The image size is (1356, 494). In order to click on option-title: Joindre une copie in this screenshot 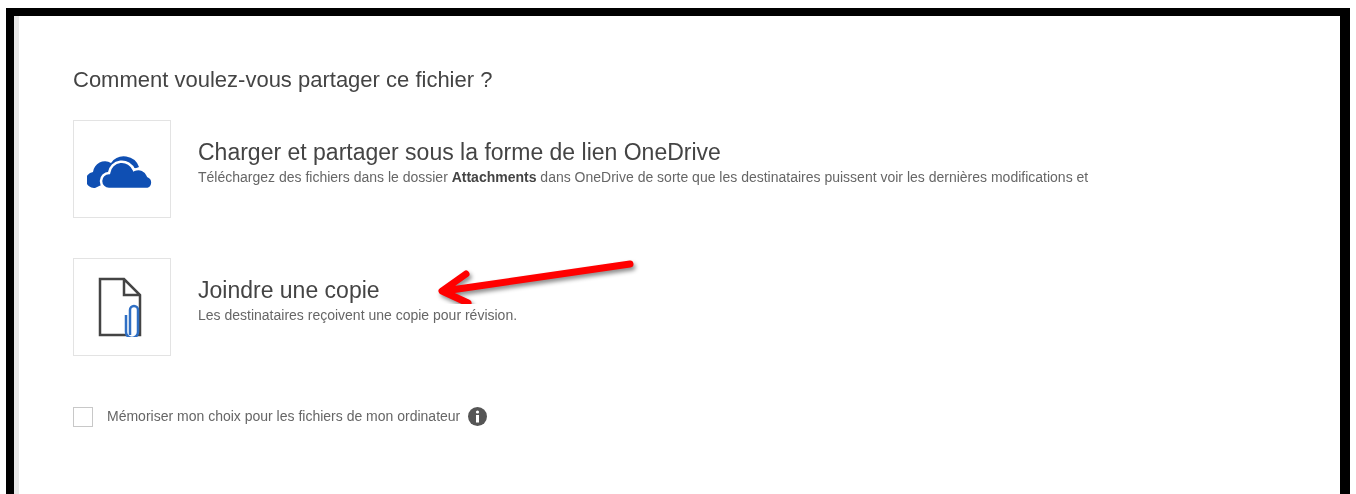, I will do `click(358, 290)`.